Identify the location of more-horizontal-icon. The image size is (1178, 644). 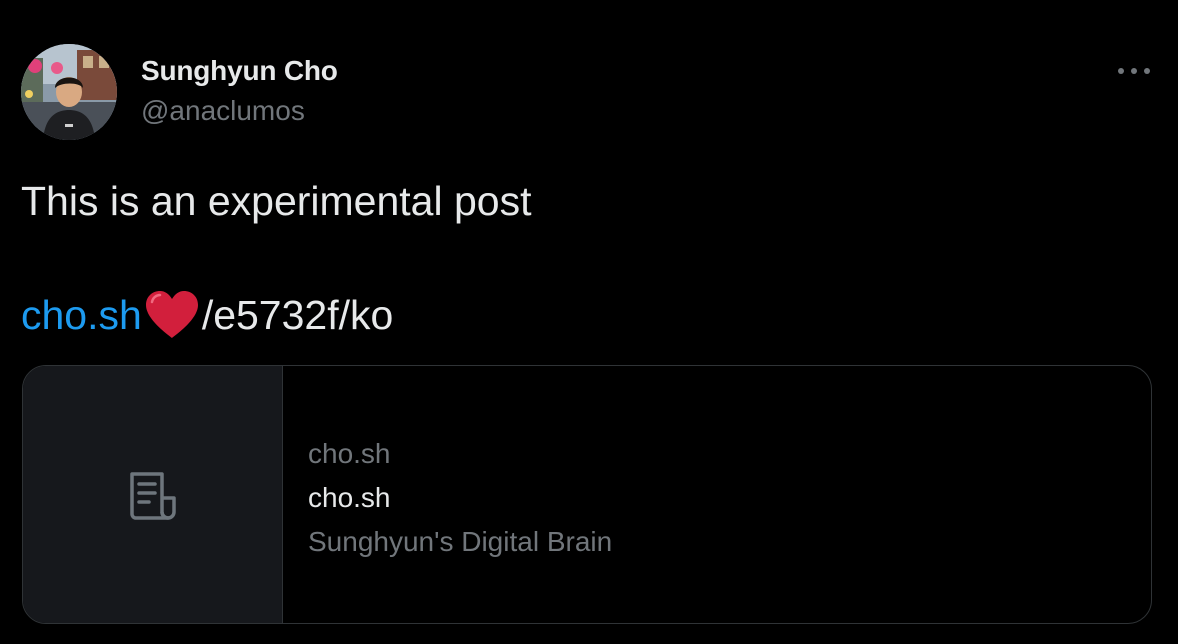
(1134, 71).